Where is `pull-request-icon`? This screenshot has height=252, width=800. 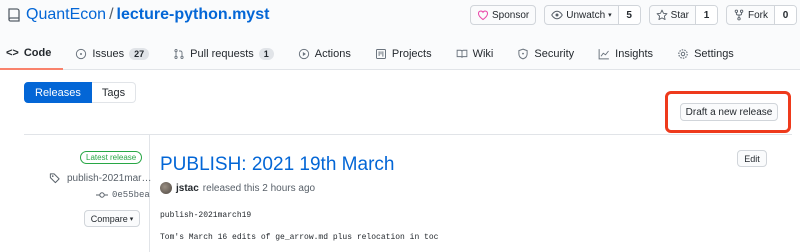
pull-request-icon is located at coordinates (179, 54).